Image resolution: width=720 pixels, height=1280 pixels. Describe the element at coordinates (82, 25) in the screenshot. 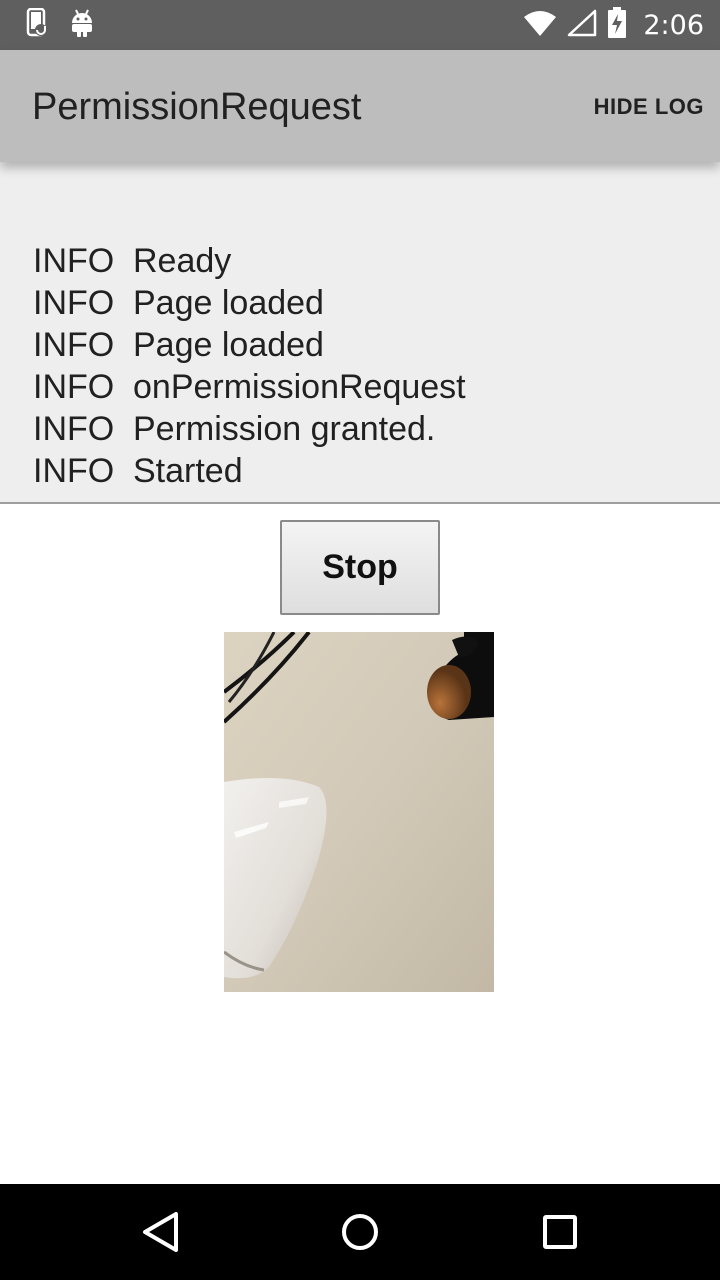

I see `android-icon` at that location.